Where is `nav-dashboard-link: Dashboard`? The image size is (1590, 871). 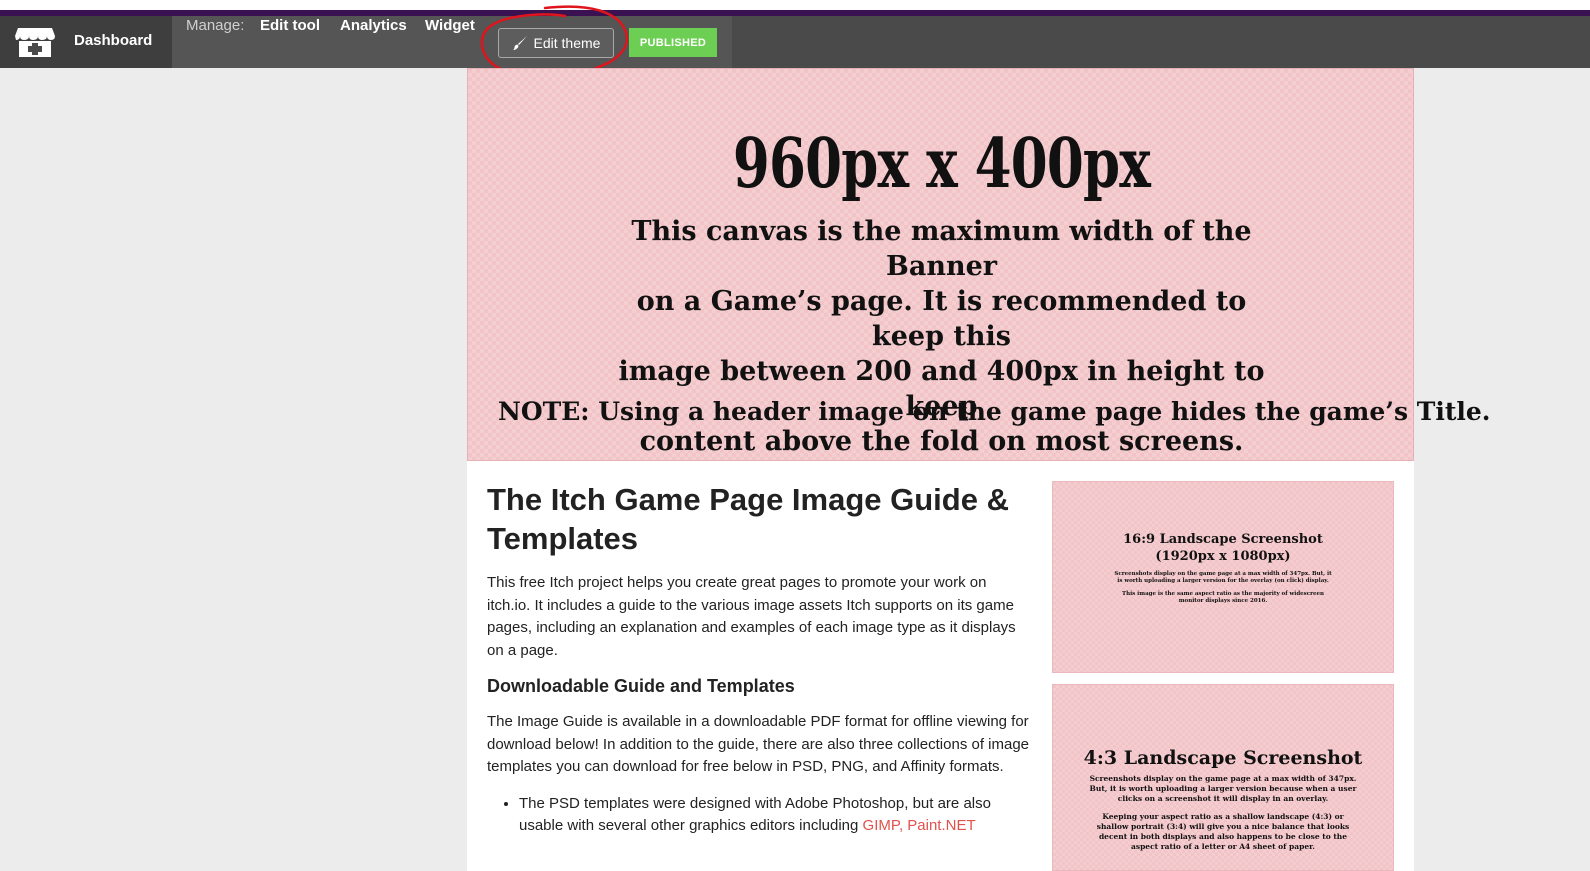 nav-dashboard-link: Dashboard is located at coordinates (113, 40).